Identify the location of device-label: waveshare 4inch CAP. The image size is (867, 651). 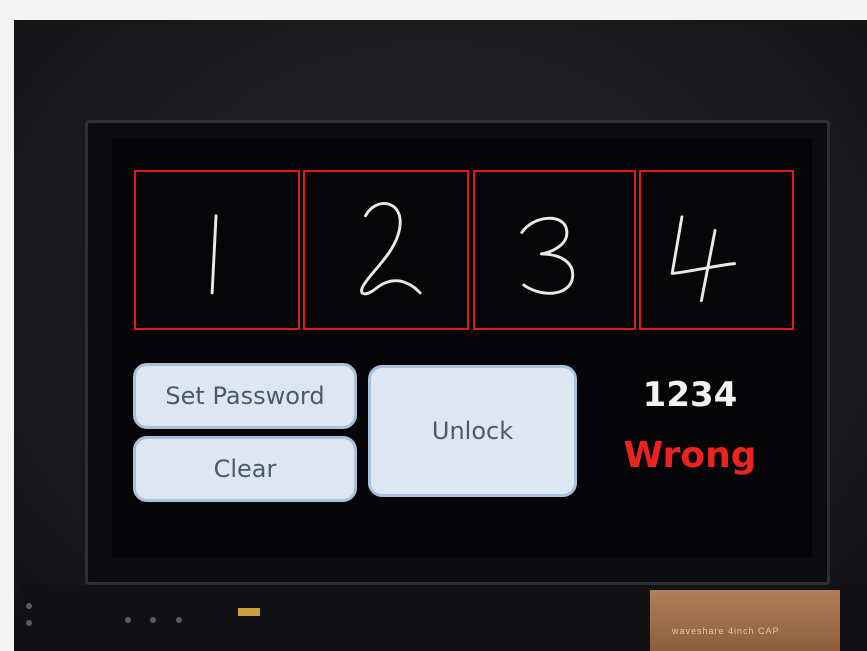
(726, 631).